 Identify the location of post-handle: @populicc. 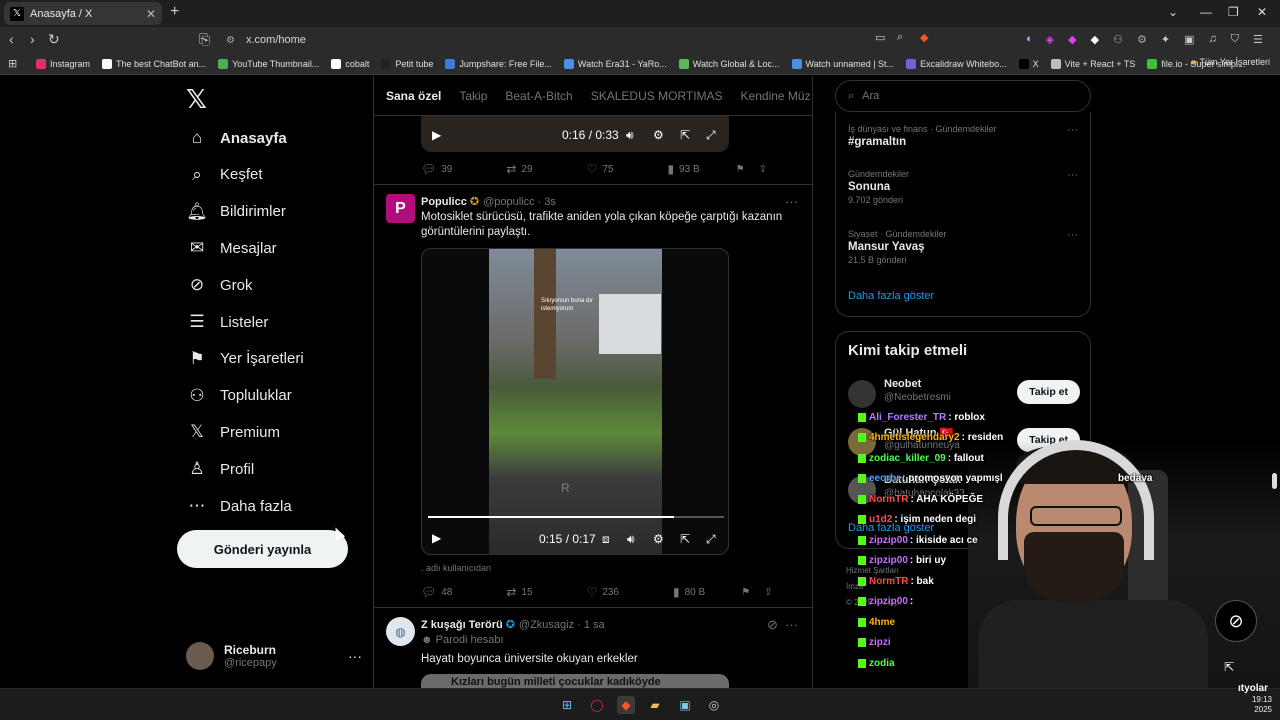
(509, 202).